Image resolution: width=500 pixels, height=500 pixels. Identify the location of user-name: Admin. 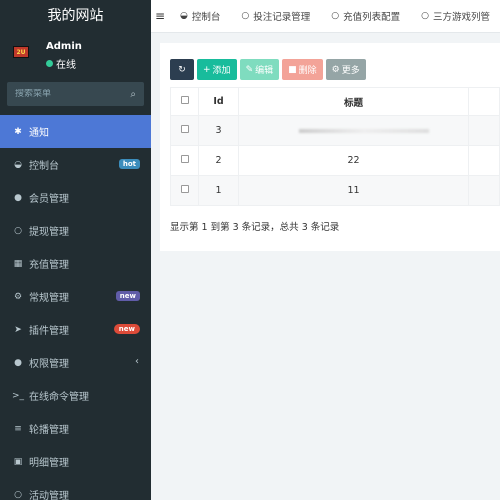
(64, 46).